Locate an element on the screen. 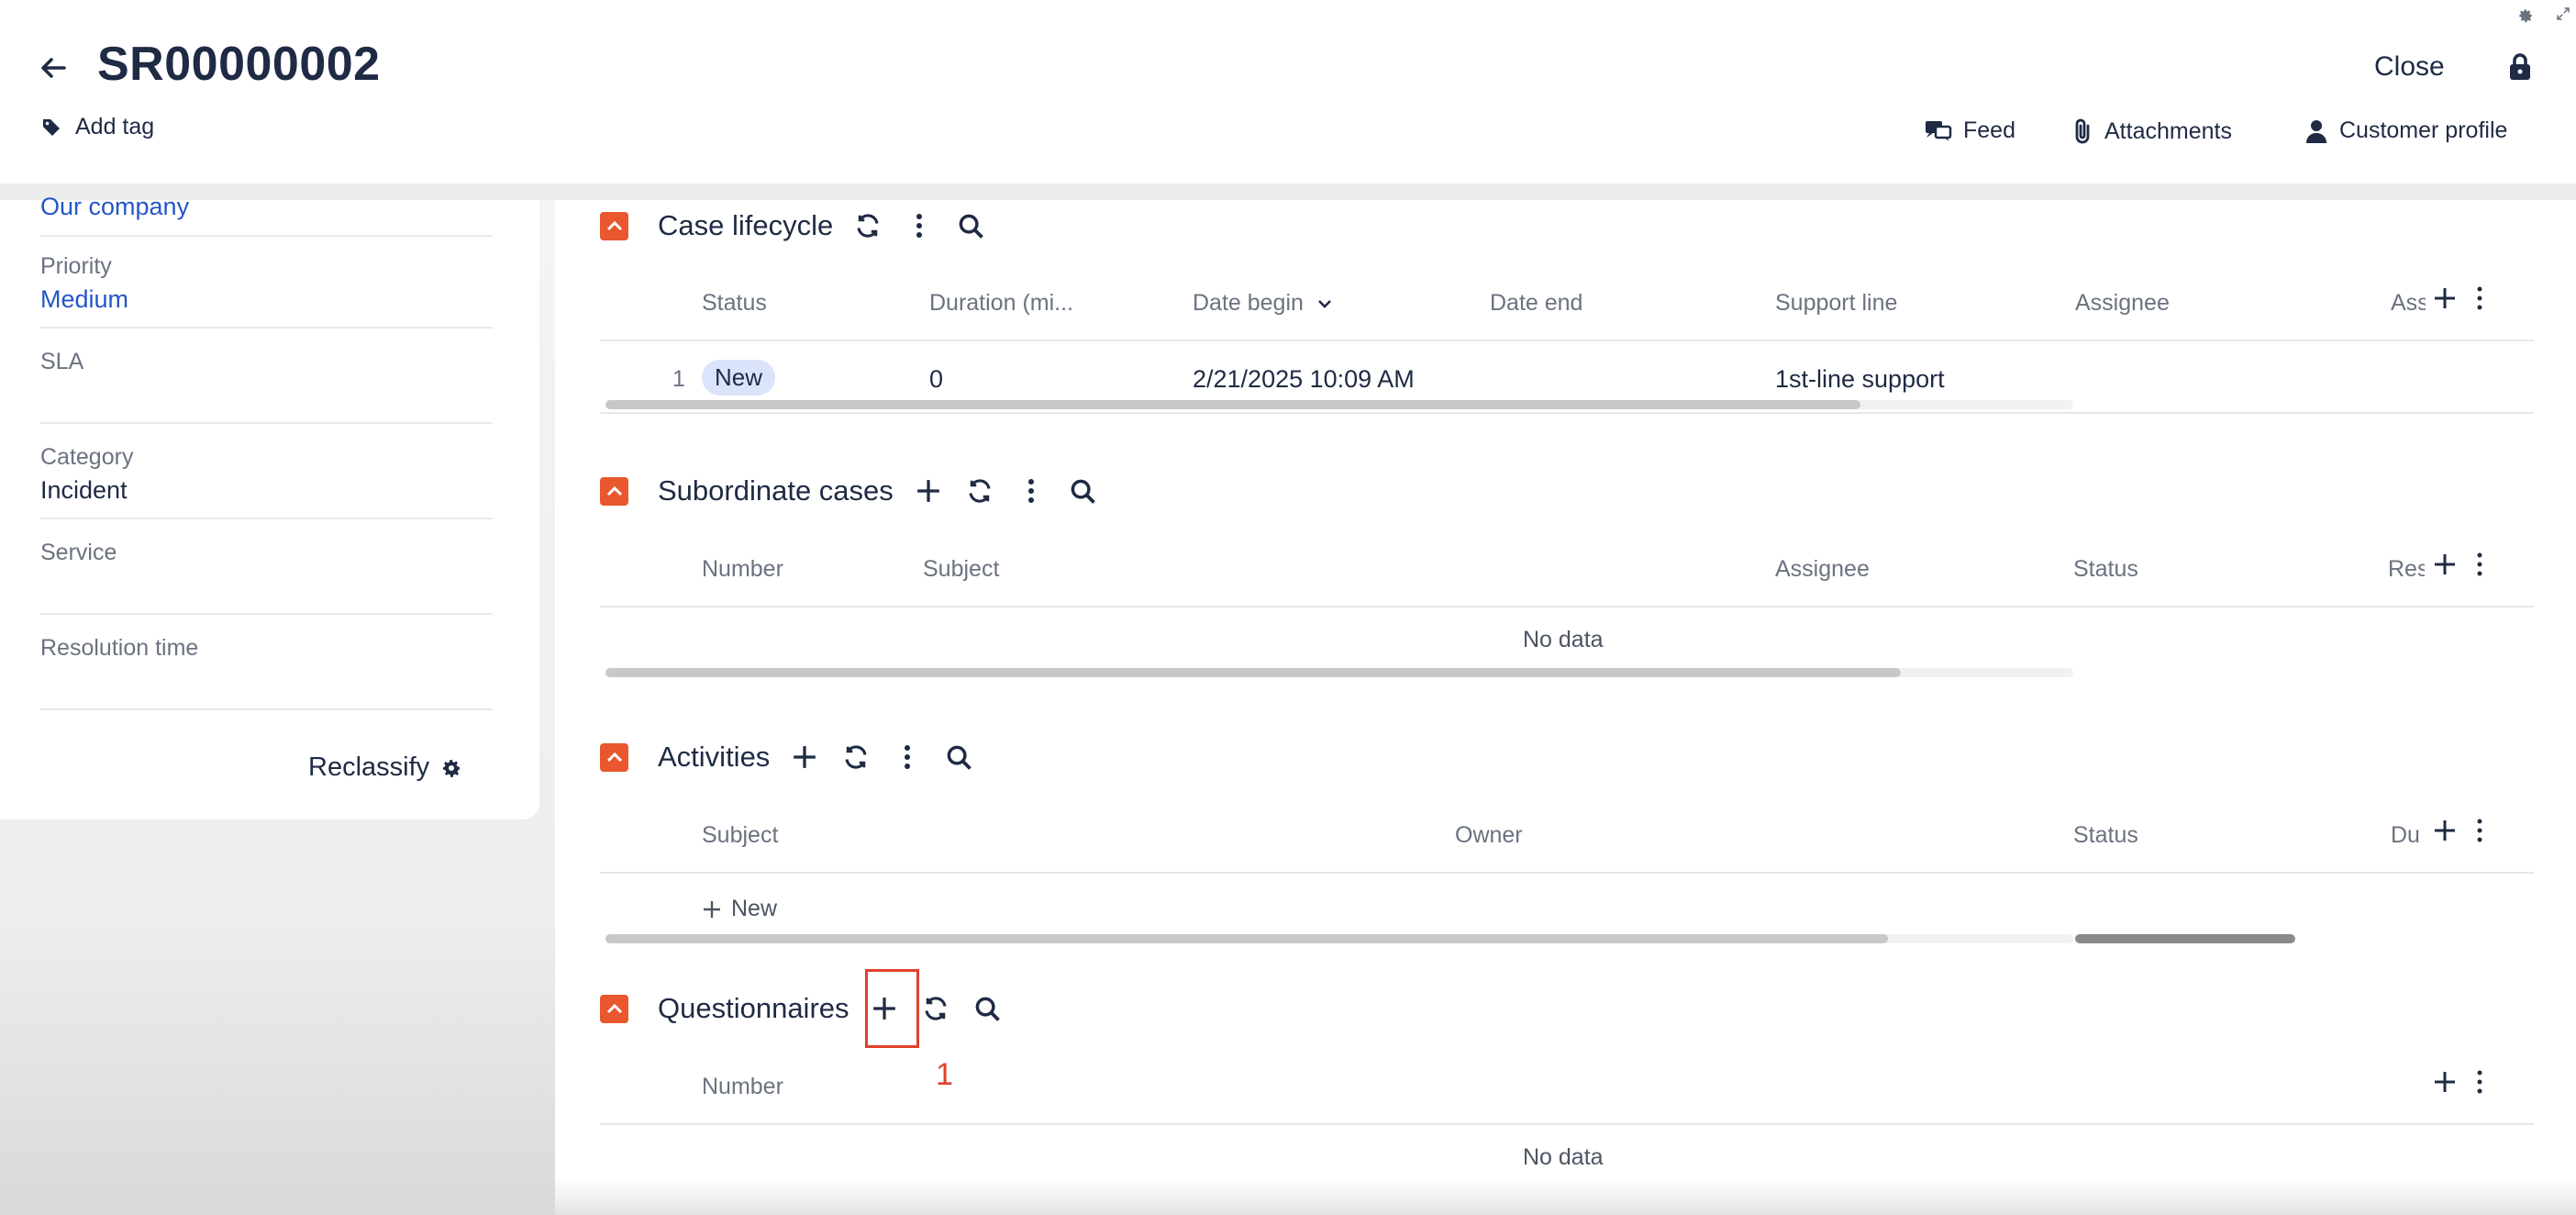 Image resolution: width=2576 pixels, height=1215 pixels. vertical-scroll-indicator is located at coordinates (2185, 938).